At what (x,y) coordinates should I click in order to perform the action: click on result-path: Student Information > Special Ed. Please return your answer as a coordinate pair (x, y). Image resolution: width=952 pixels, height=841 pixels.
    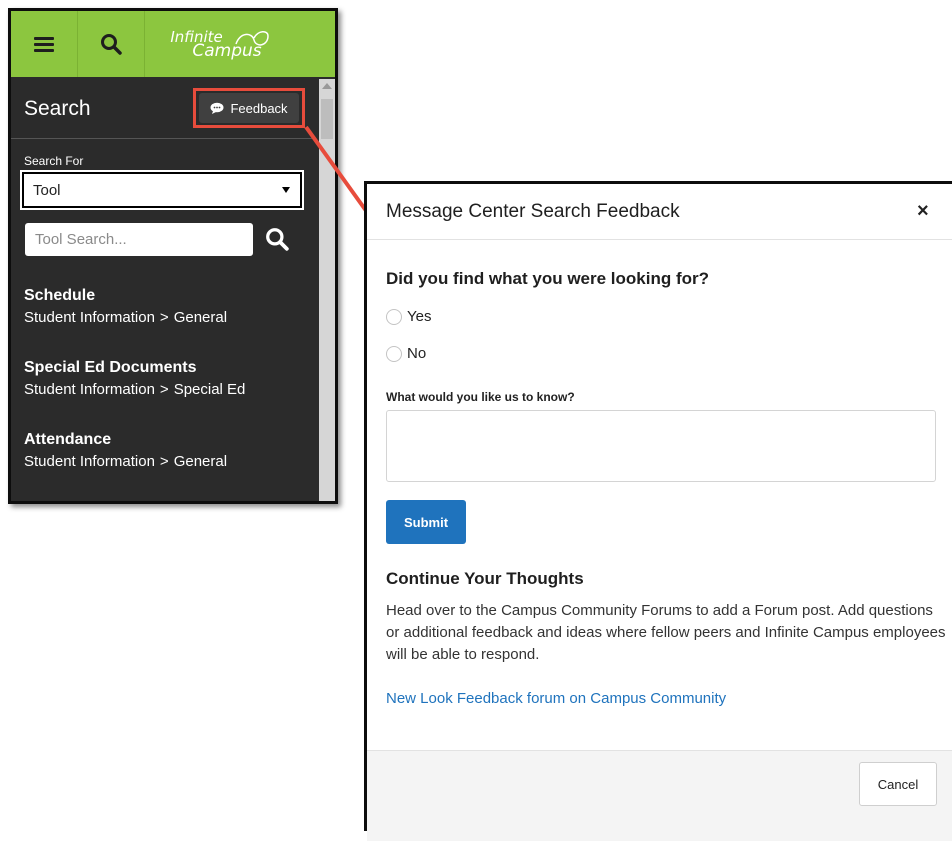
    Looking at the image, I should click on (134, 389).